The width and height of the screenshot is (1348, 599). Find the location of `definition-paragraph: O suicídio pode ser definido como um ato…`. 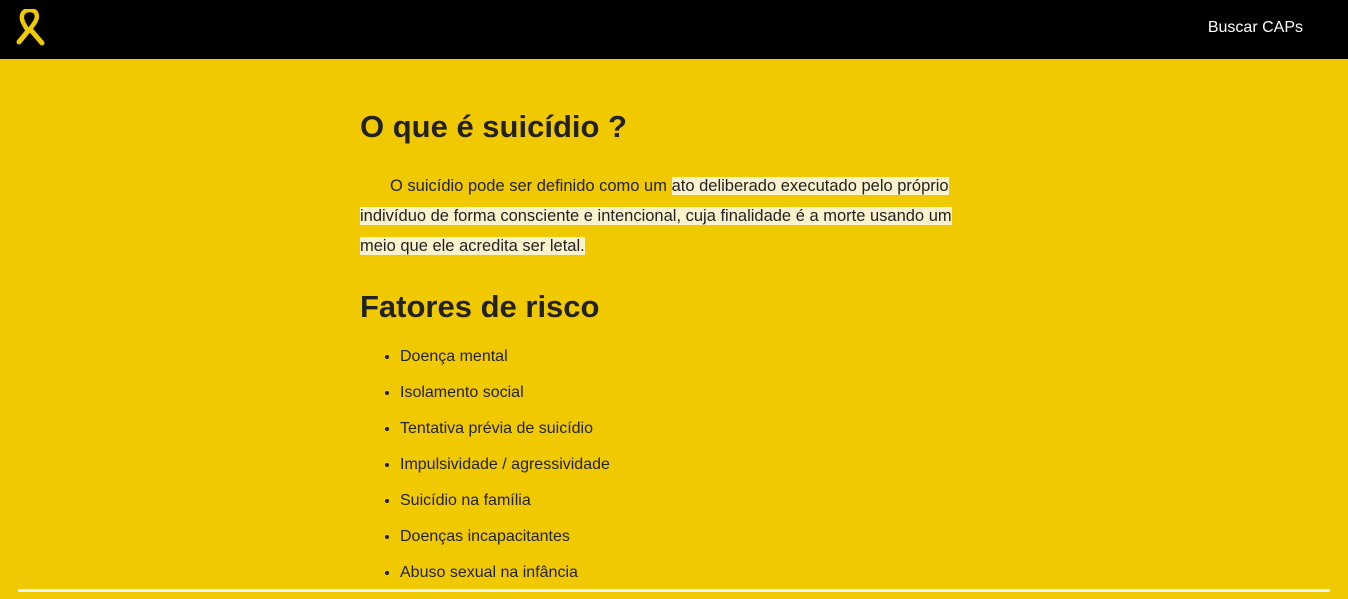

definition-paragraph: O suicídio pode ser definido como um ato… is located at coordinates (670, 216).